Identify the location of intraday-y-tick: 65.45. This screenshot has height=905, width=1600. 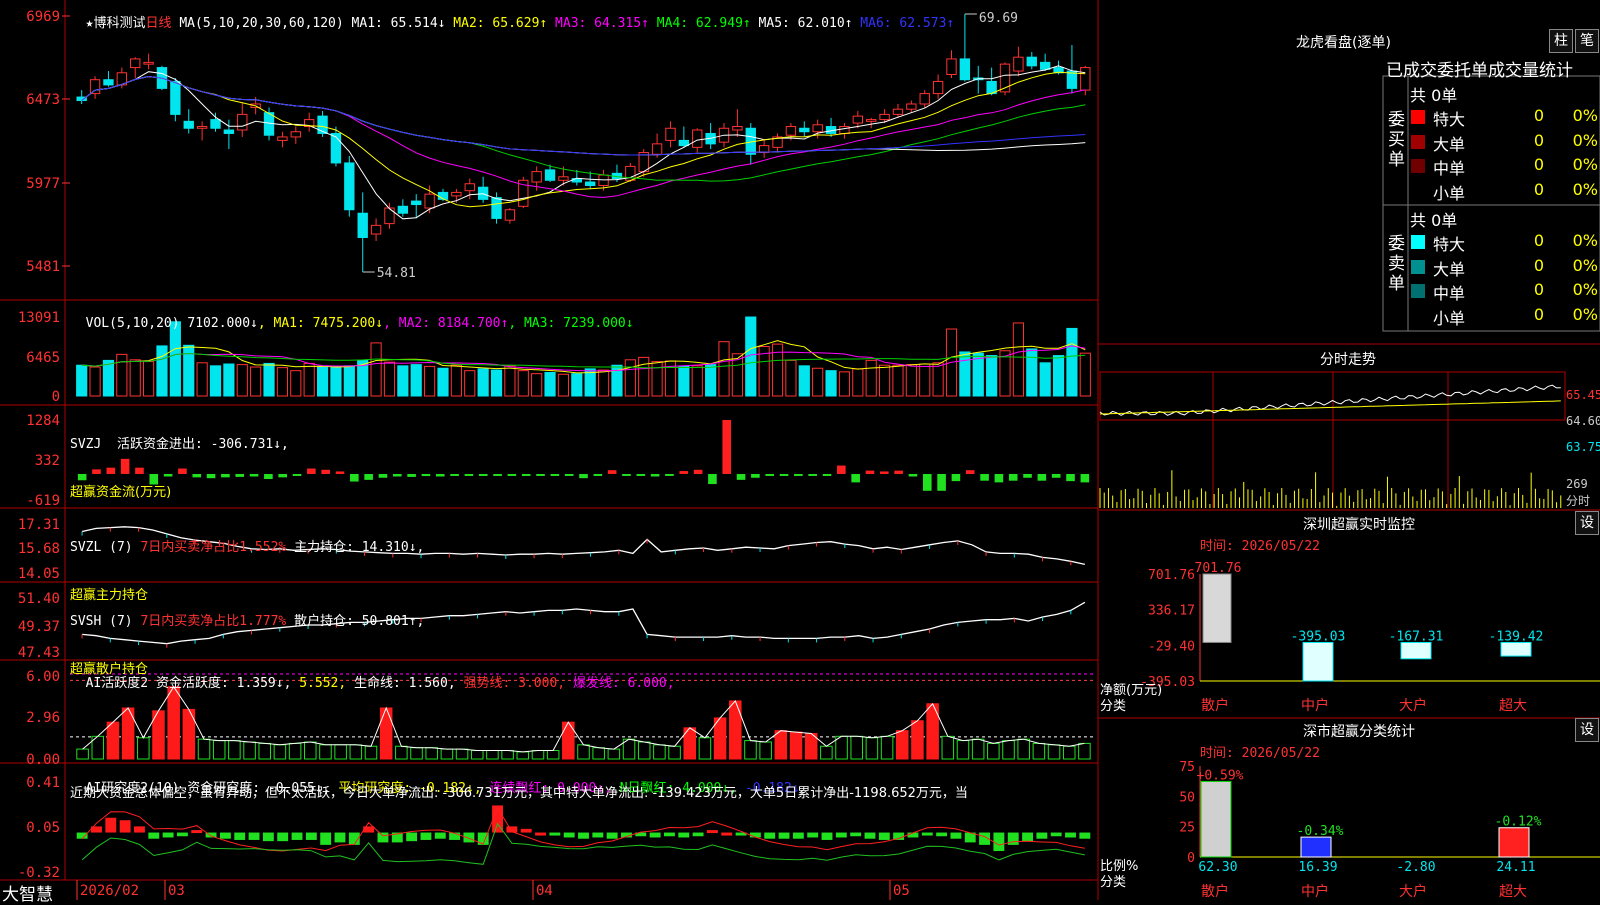
(1583, 395).